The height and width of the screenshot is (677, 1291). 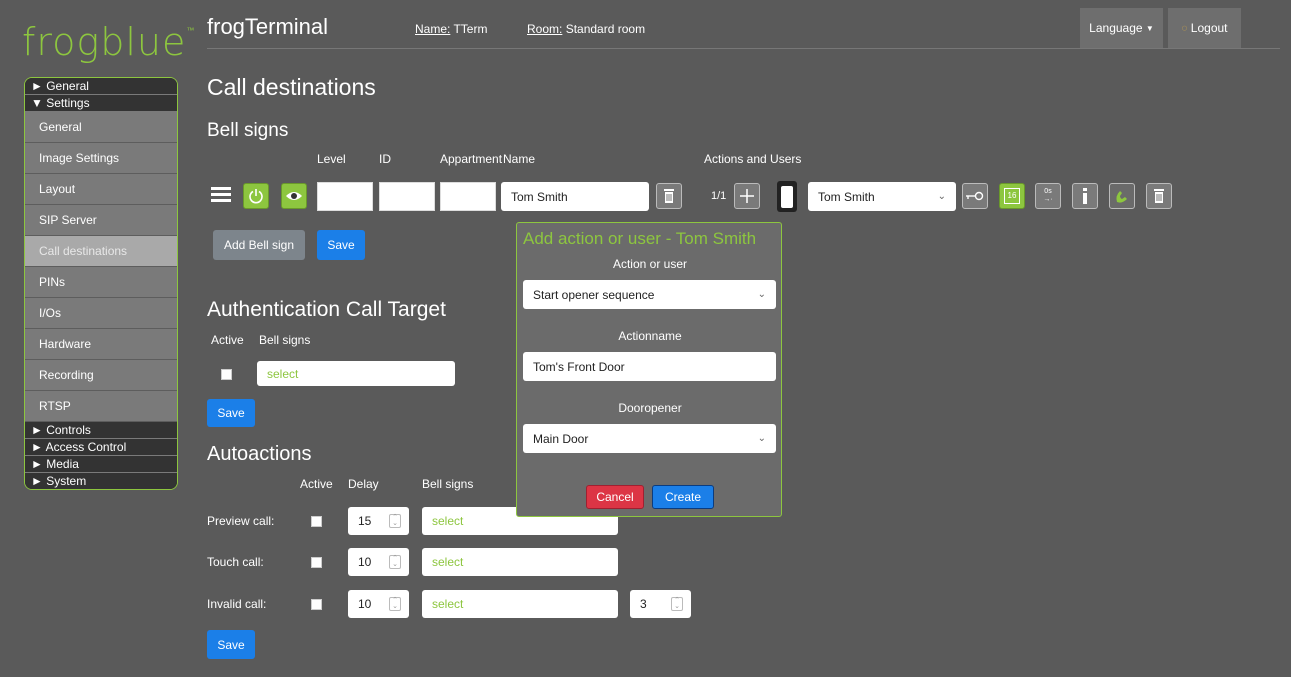 I want to click on sidebar-section-access-control: ► Access Control, so click(x=101, y=447).